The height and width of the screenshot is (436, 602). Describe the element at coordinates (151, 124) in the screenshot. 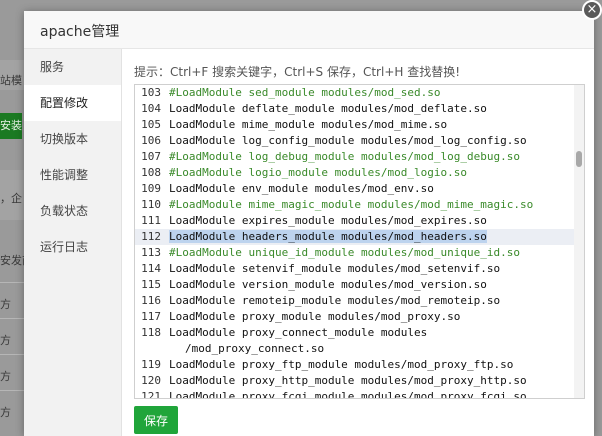

I see `line-number: 105` at that location.